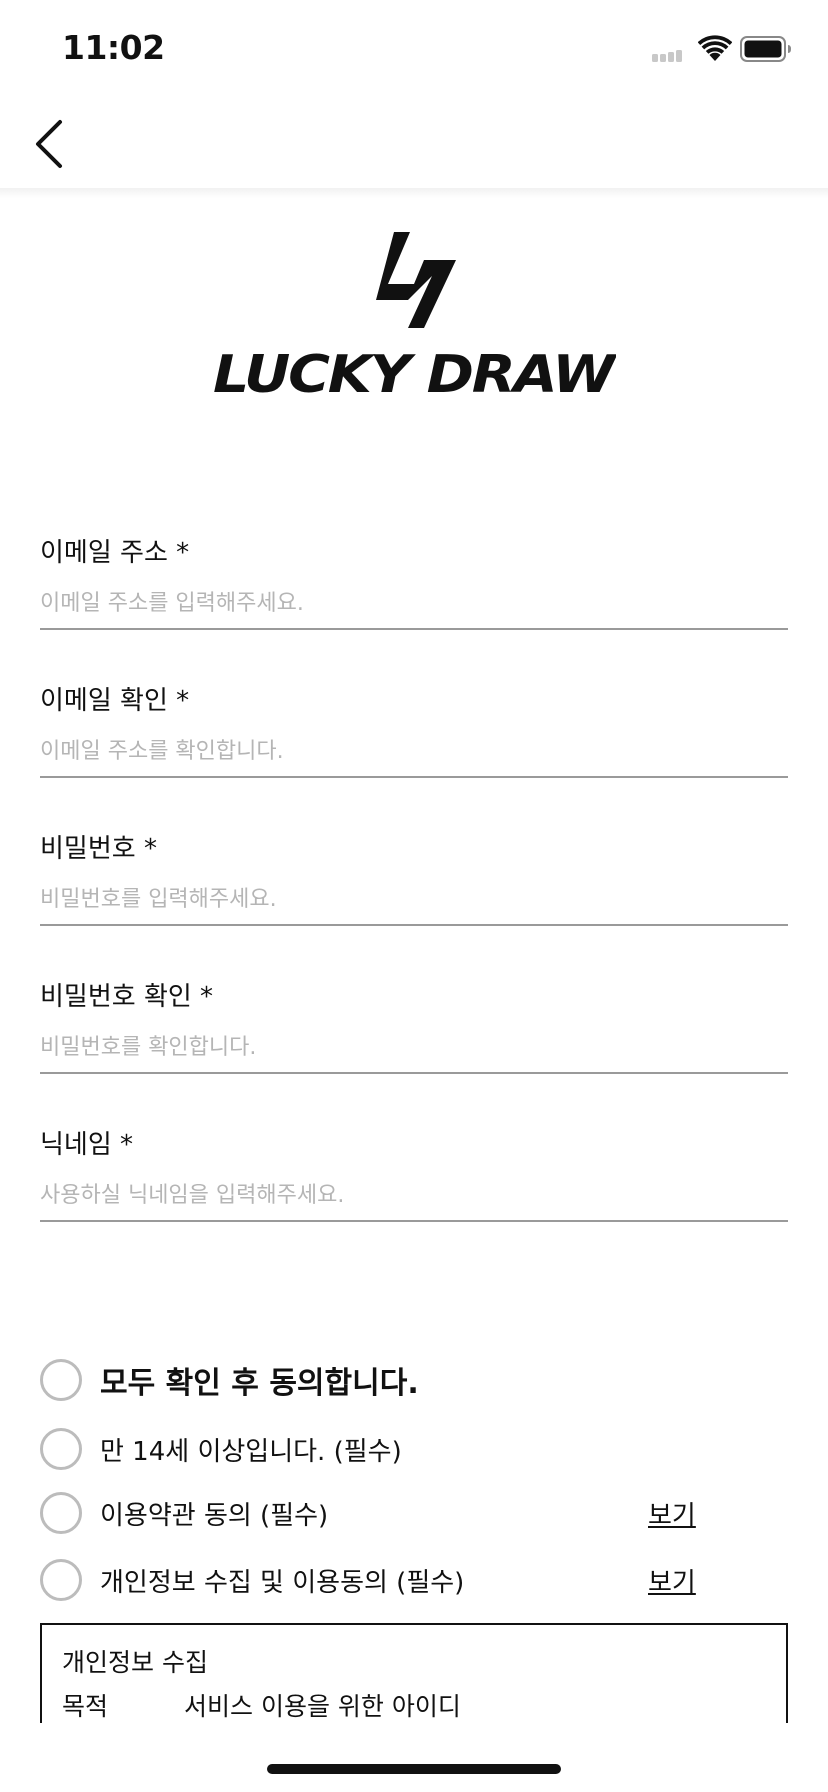  Describe the element at coordinates (214, 1516) in the screenshot. I see `agree-terms-label: 이용약관 동의 (필수)` at that location.